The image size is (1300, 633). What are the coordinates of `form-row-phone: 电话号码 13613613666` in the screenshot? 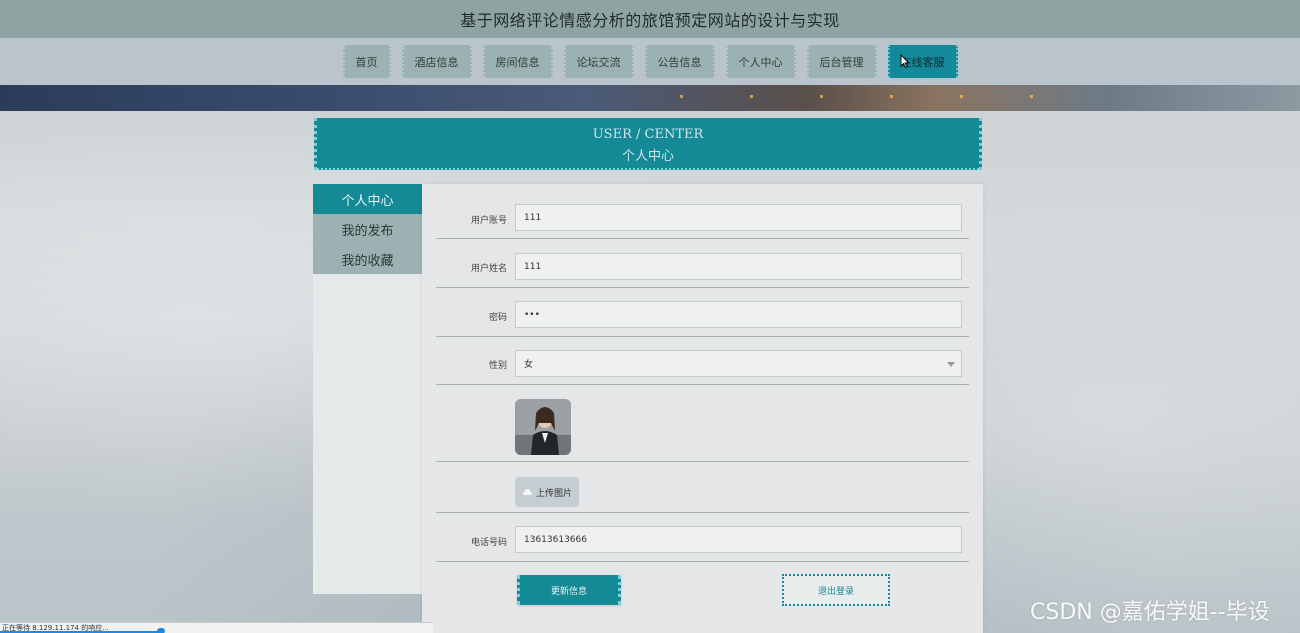 It's located at (702, 537).